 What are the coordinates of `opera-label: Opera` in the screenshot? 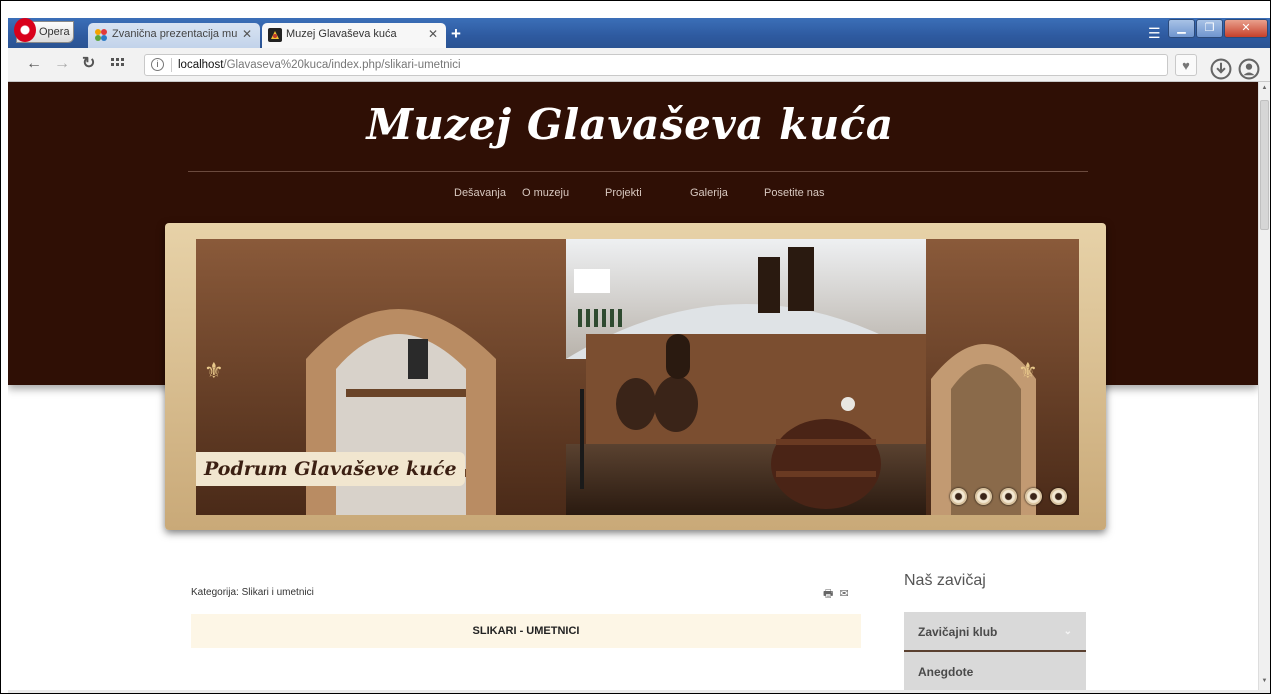 It's located at (54, 32).